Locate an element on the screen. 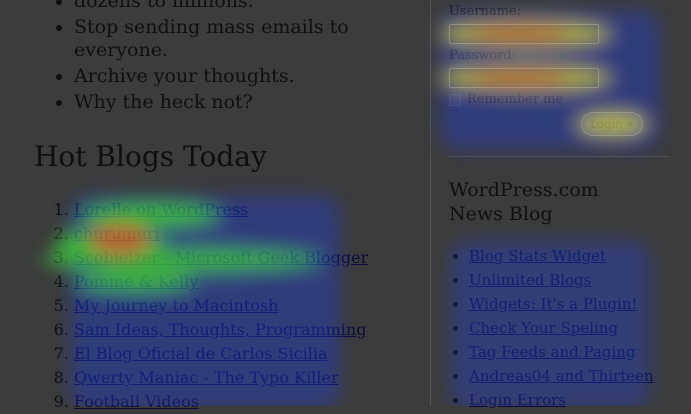  list-item: Andreas04 and Thirteen is located at coordinates (561, 376).